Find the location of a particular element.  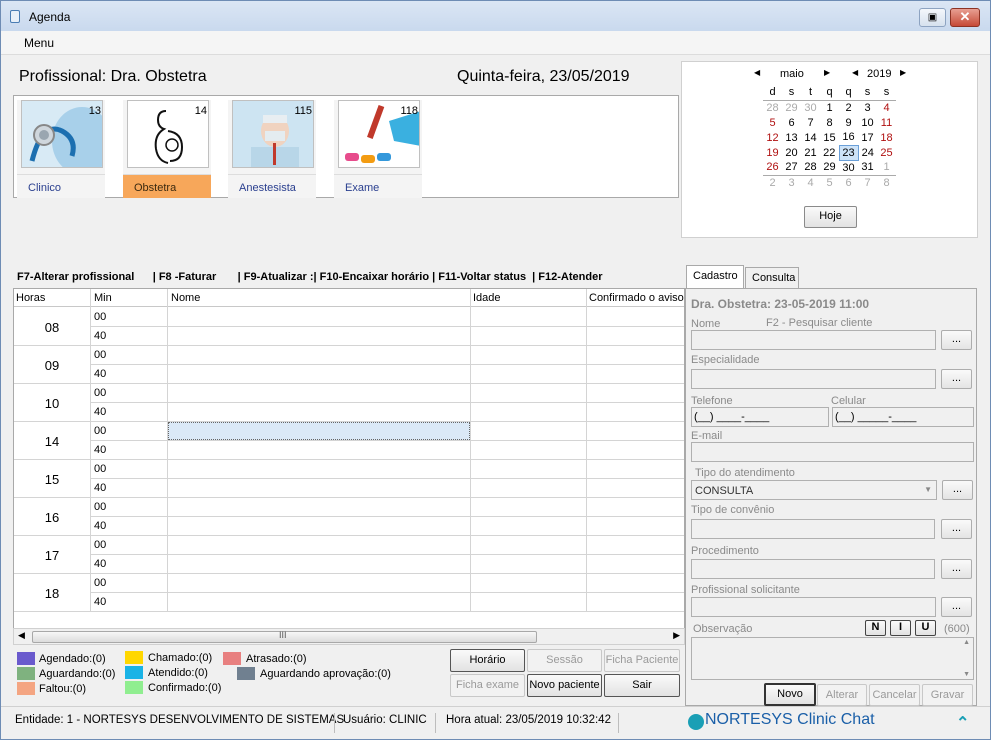

bold-button: N is located at coordinates (875, 628).